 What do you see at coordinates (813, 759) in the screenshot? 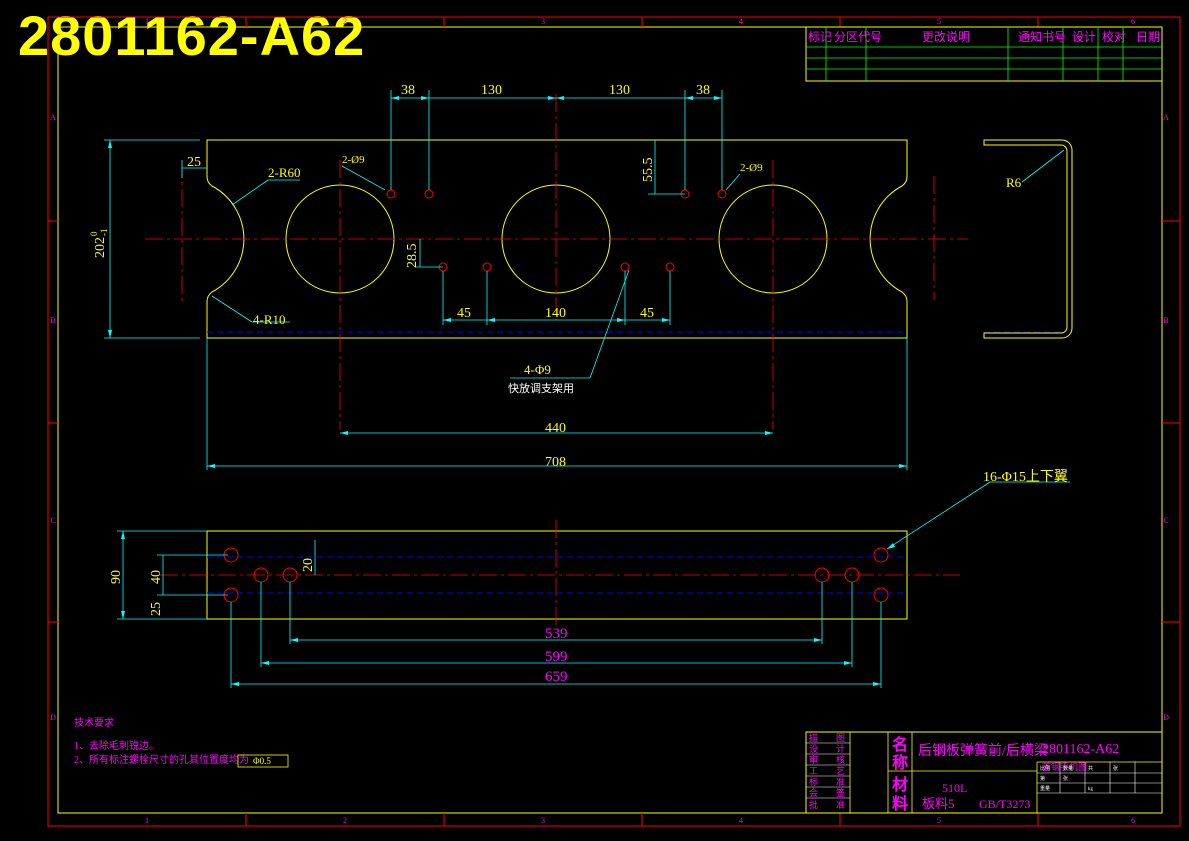
I see `left-row-2-a: 审` at bounding box center [813, 759].